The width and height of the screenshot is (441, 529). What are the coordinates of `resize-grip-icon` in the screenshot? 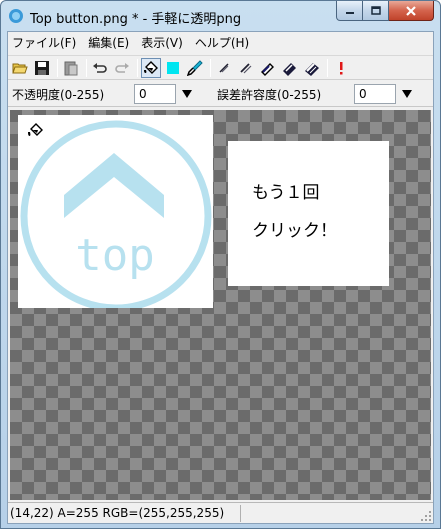 It's located at (426, 516).